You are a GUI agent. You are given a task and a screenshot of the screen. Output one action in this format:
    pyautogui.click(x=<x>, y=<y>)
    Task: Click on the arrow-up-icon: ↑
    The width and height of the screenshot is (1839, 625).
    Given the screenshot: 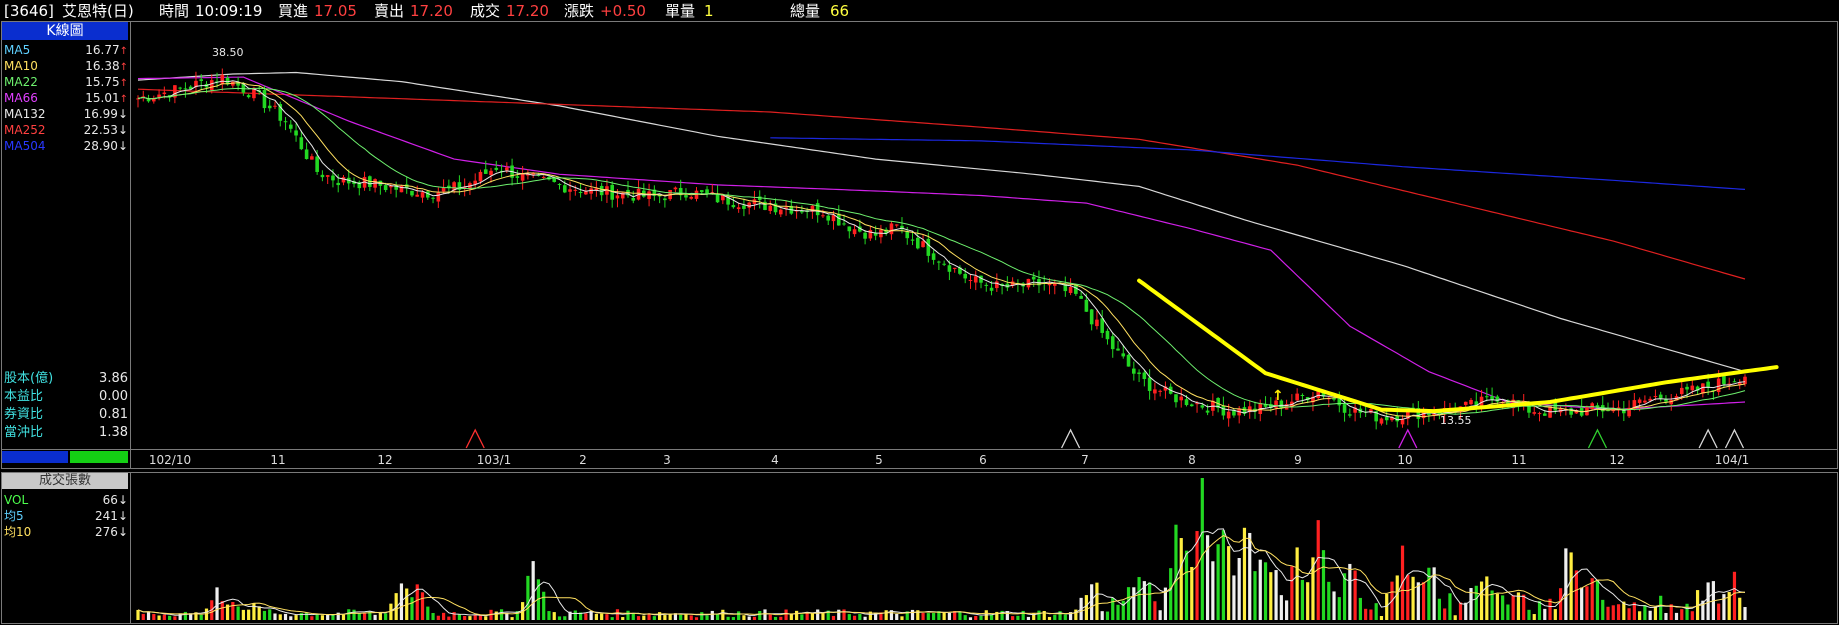 What is the action you would take?
    pyautogui.click(x=1278, y=396)
    